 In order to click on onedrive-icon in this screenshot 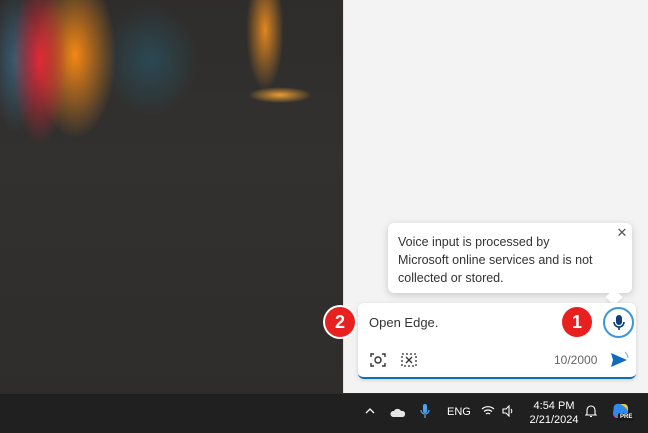, I will do `click(398, 414)`.